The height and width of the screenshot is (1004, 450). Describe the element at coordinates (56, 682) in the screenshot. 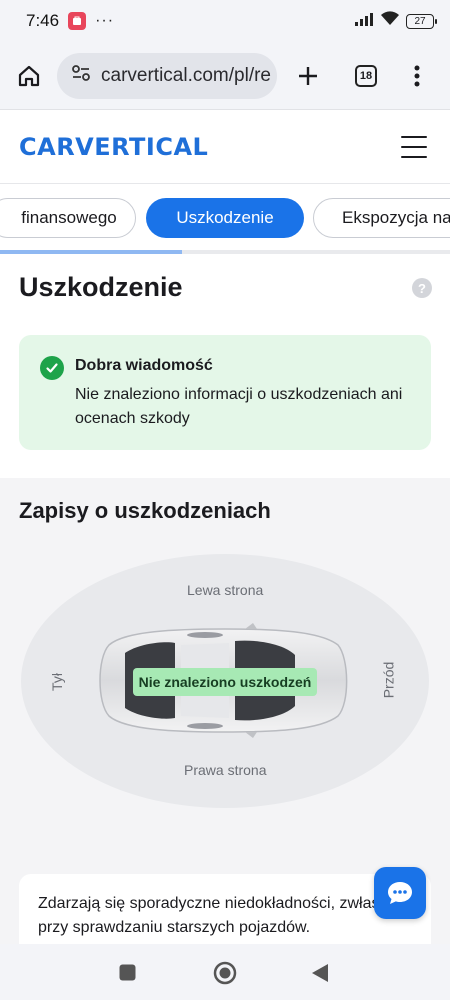

I see `rear-label: Tył` at that location.